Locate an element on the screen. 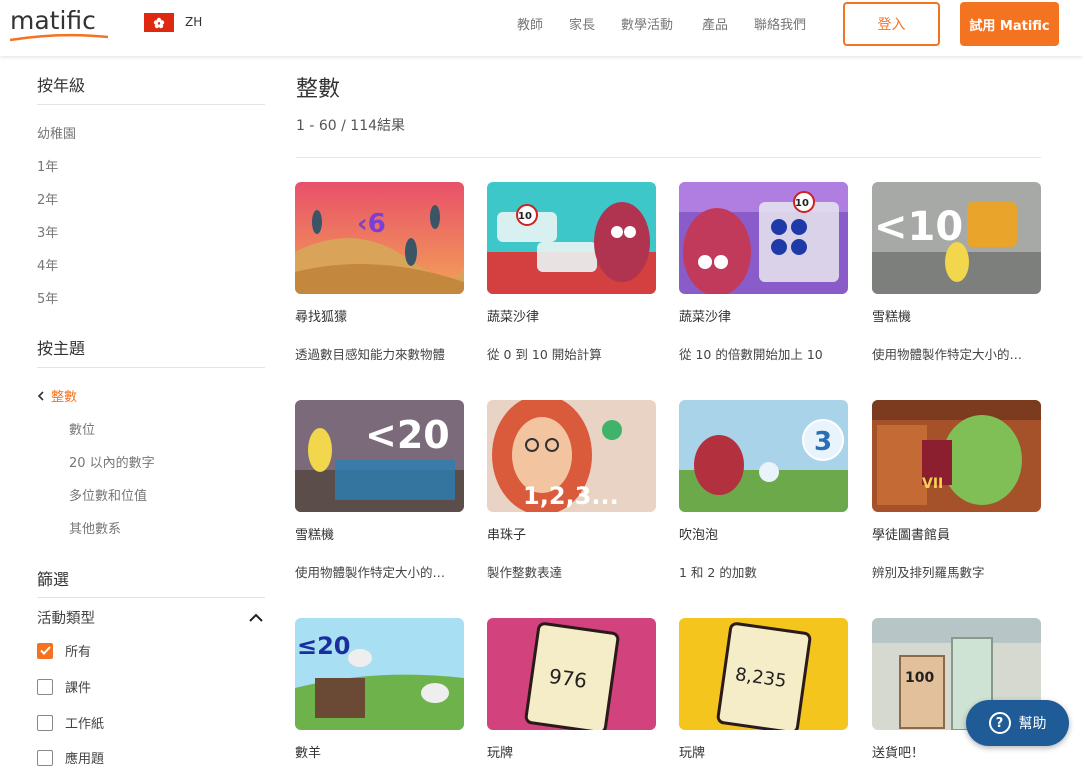  subtopic-digits: 數位 is located at coordinates (82, 428).